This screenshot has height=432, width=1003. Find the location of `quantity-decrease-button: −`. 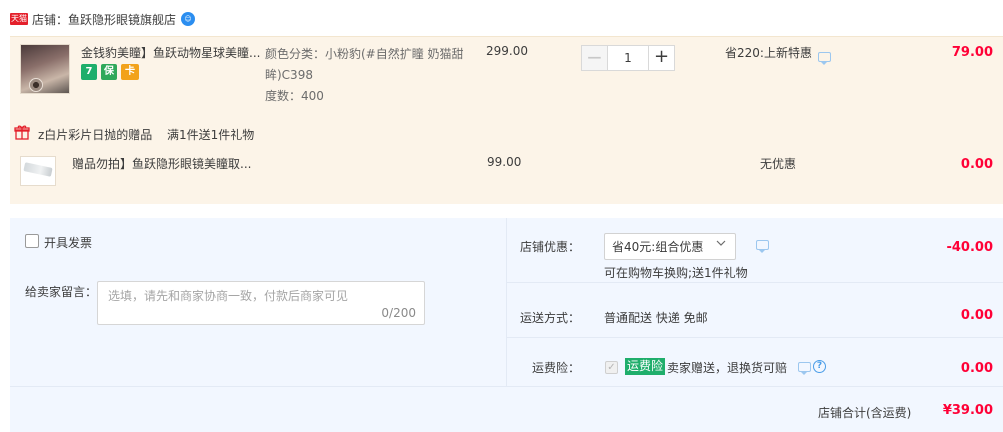

quantity-decrease-button: − is located at coordinates (594, 58).